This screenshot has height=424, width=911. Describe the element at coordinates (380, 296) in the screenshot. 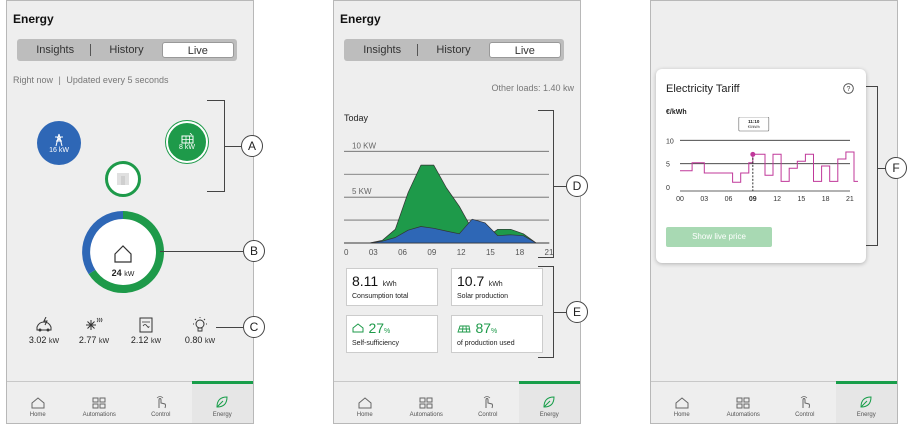

I see `consumption-label: Consumption total` at that location.